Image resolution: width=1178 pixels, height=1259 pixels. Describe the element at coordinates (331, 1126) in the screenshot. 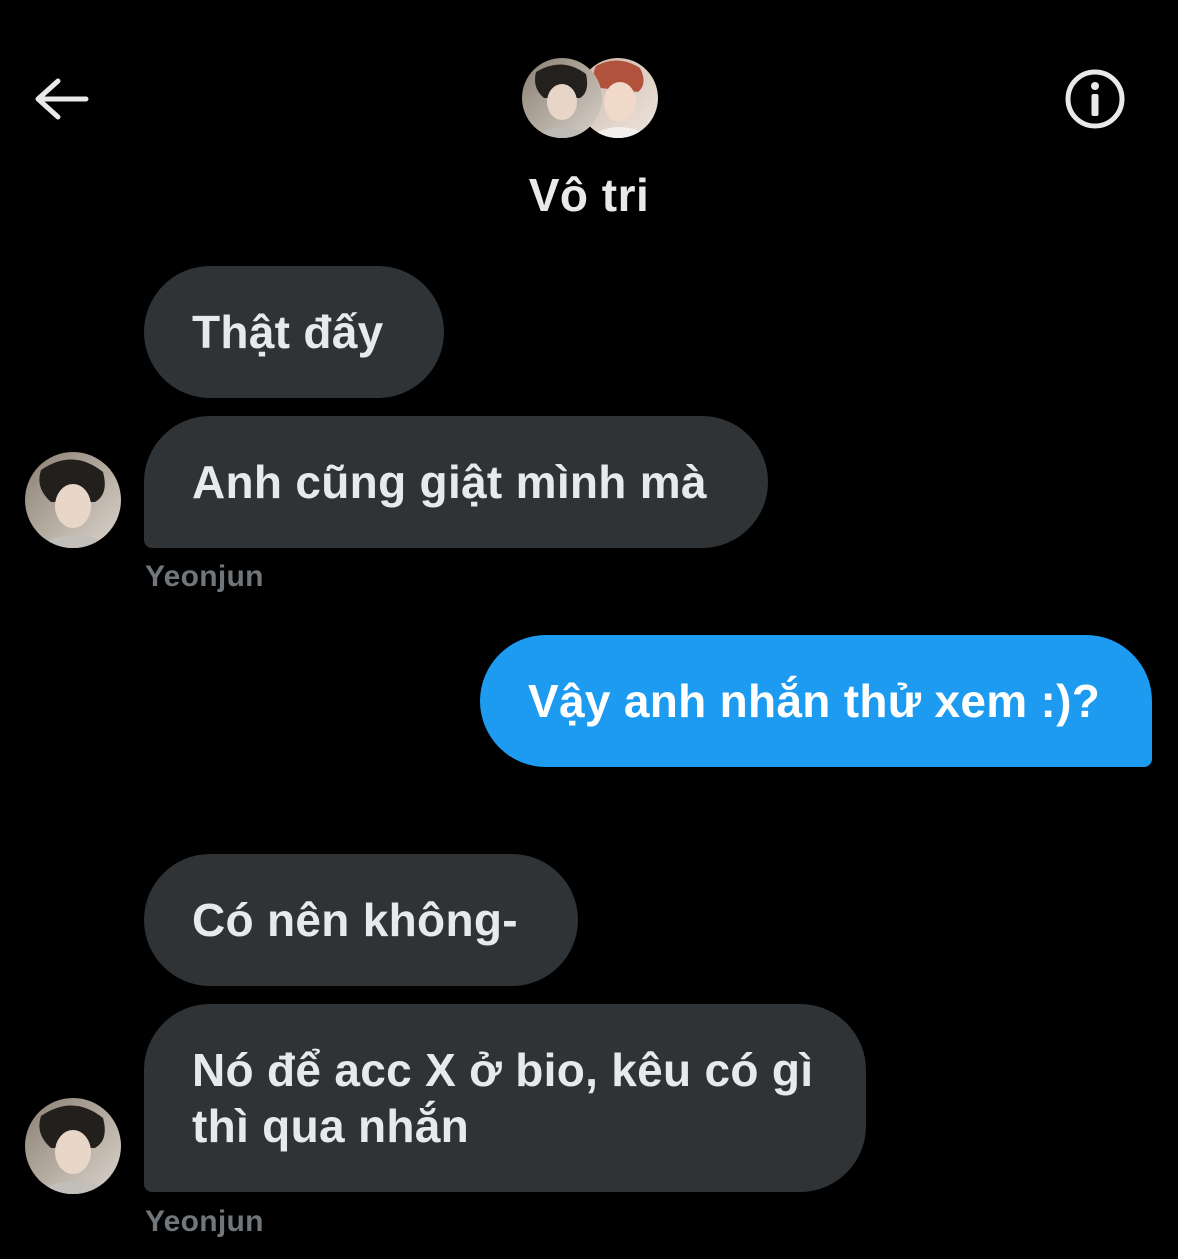

I see `message-text-line: thì qua nhắn` at that location.